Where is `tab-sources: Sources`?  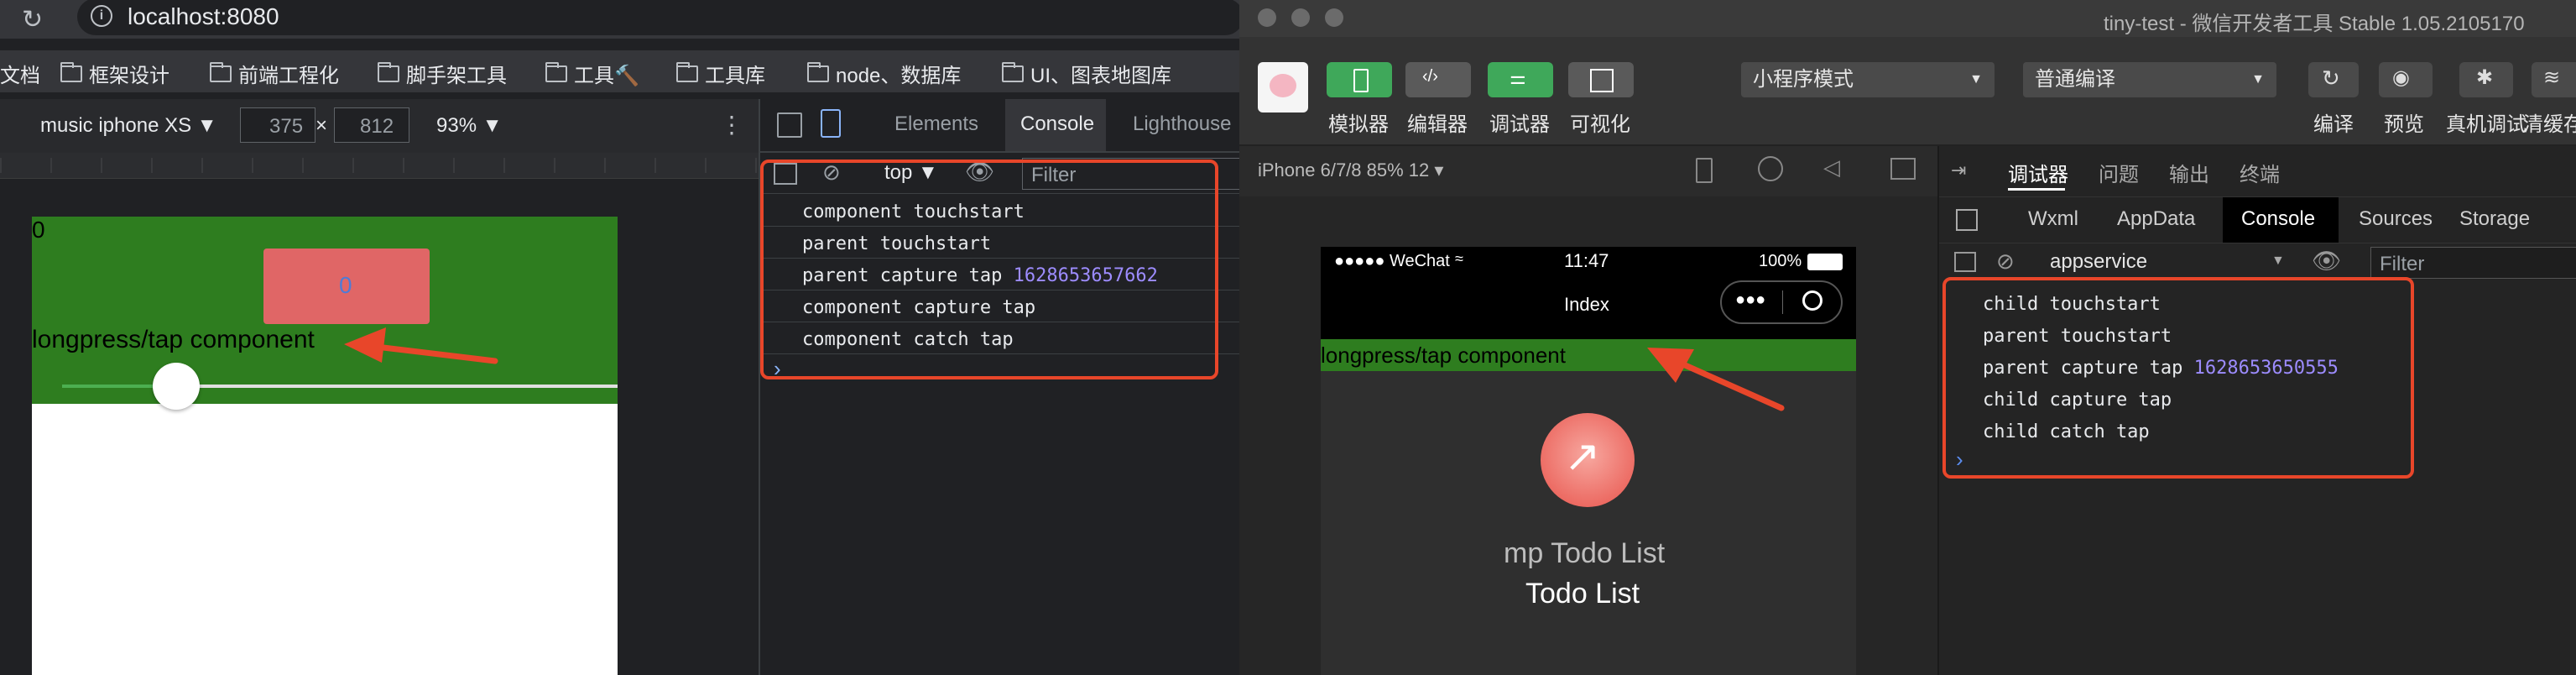 tab-sources: Sources is located at coordinates (2396, 219).